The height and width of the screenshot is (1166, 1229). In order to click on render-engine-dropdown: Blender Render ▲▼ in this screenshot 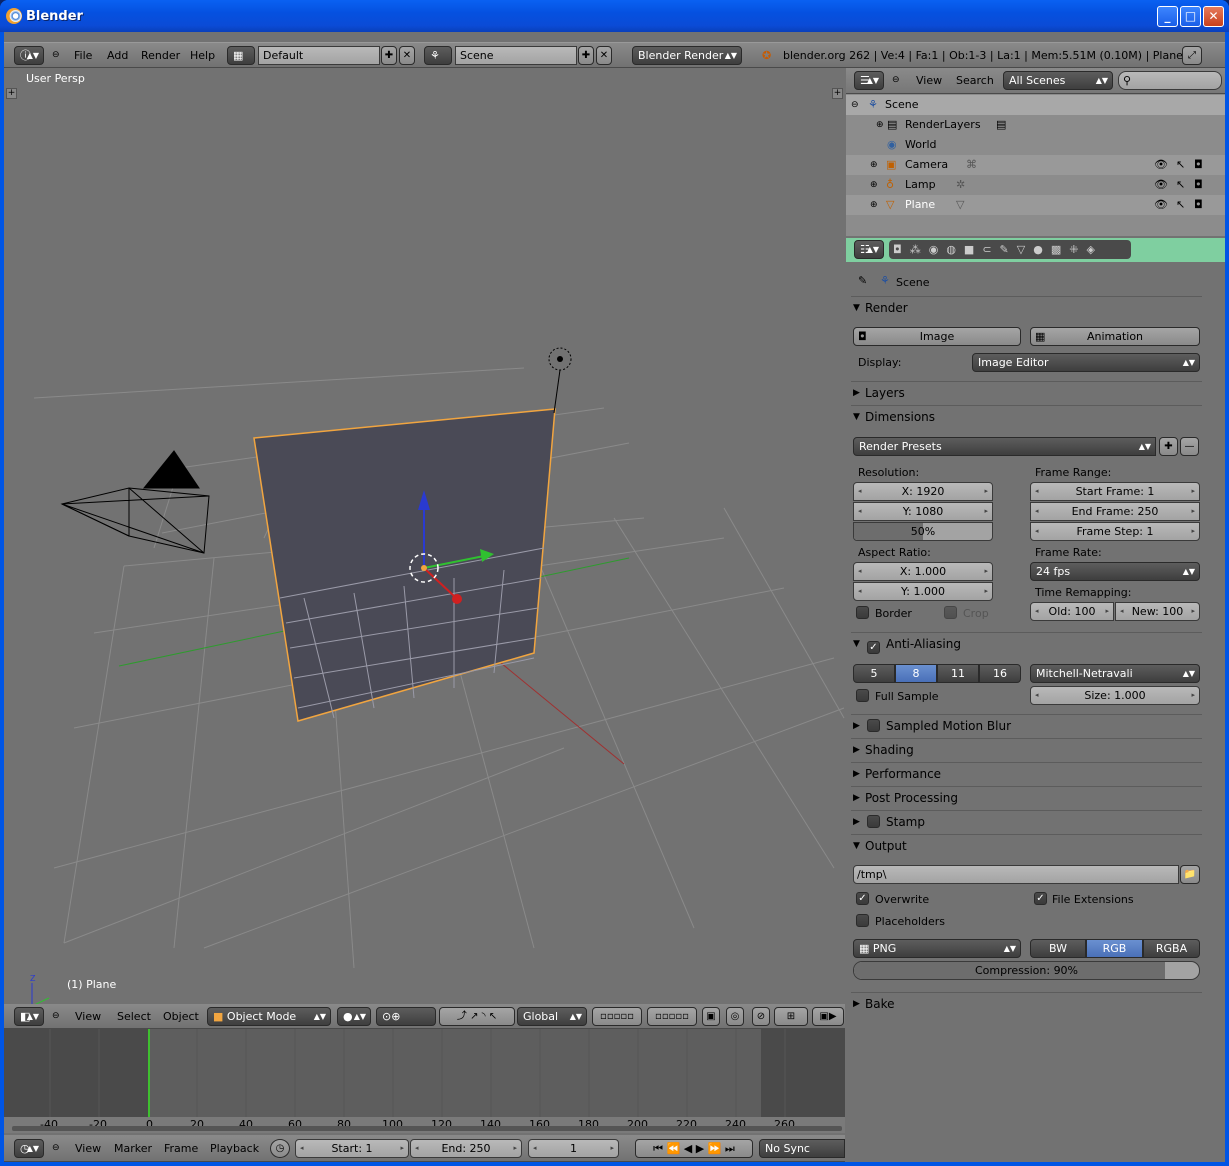, I will do `click(687, 55)`.